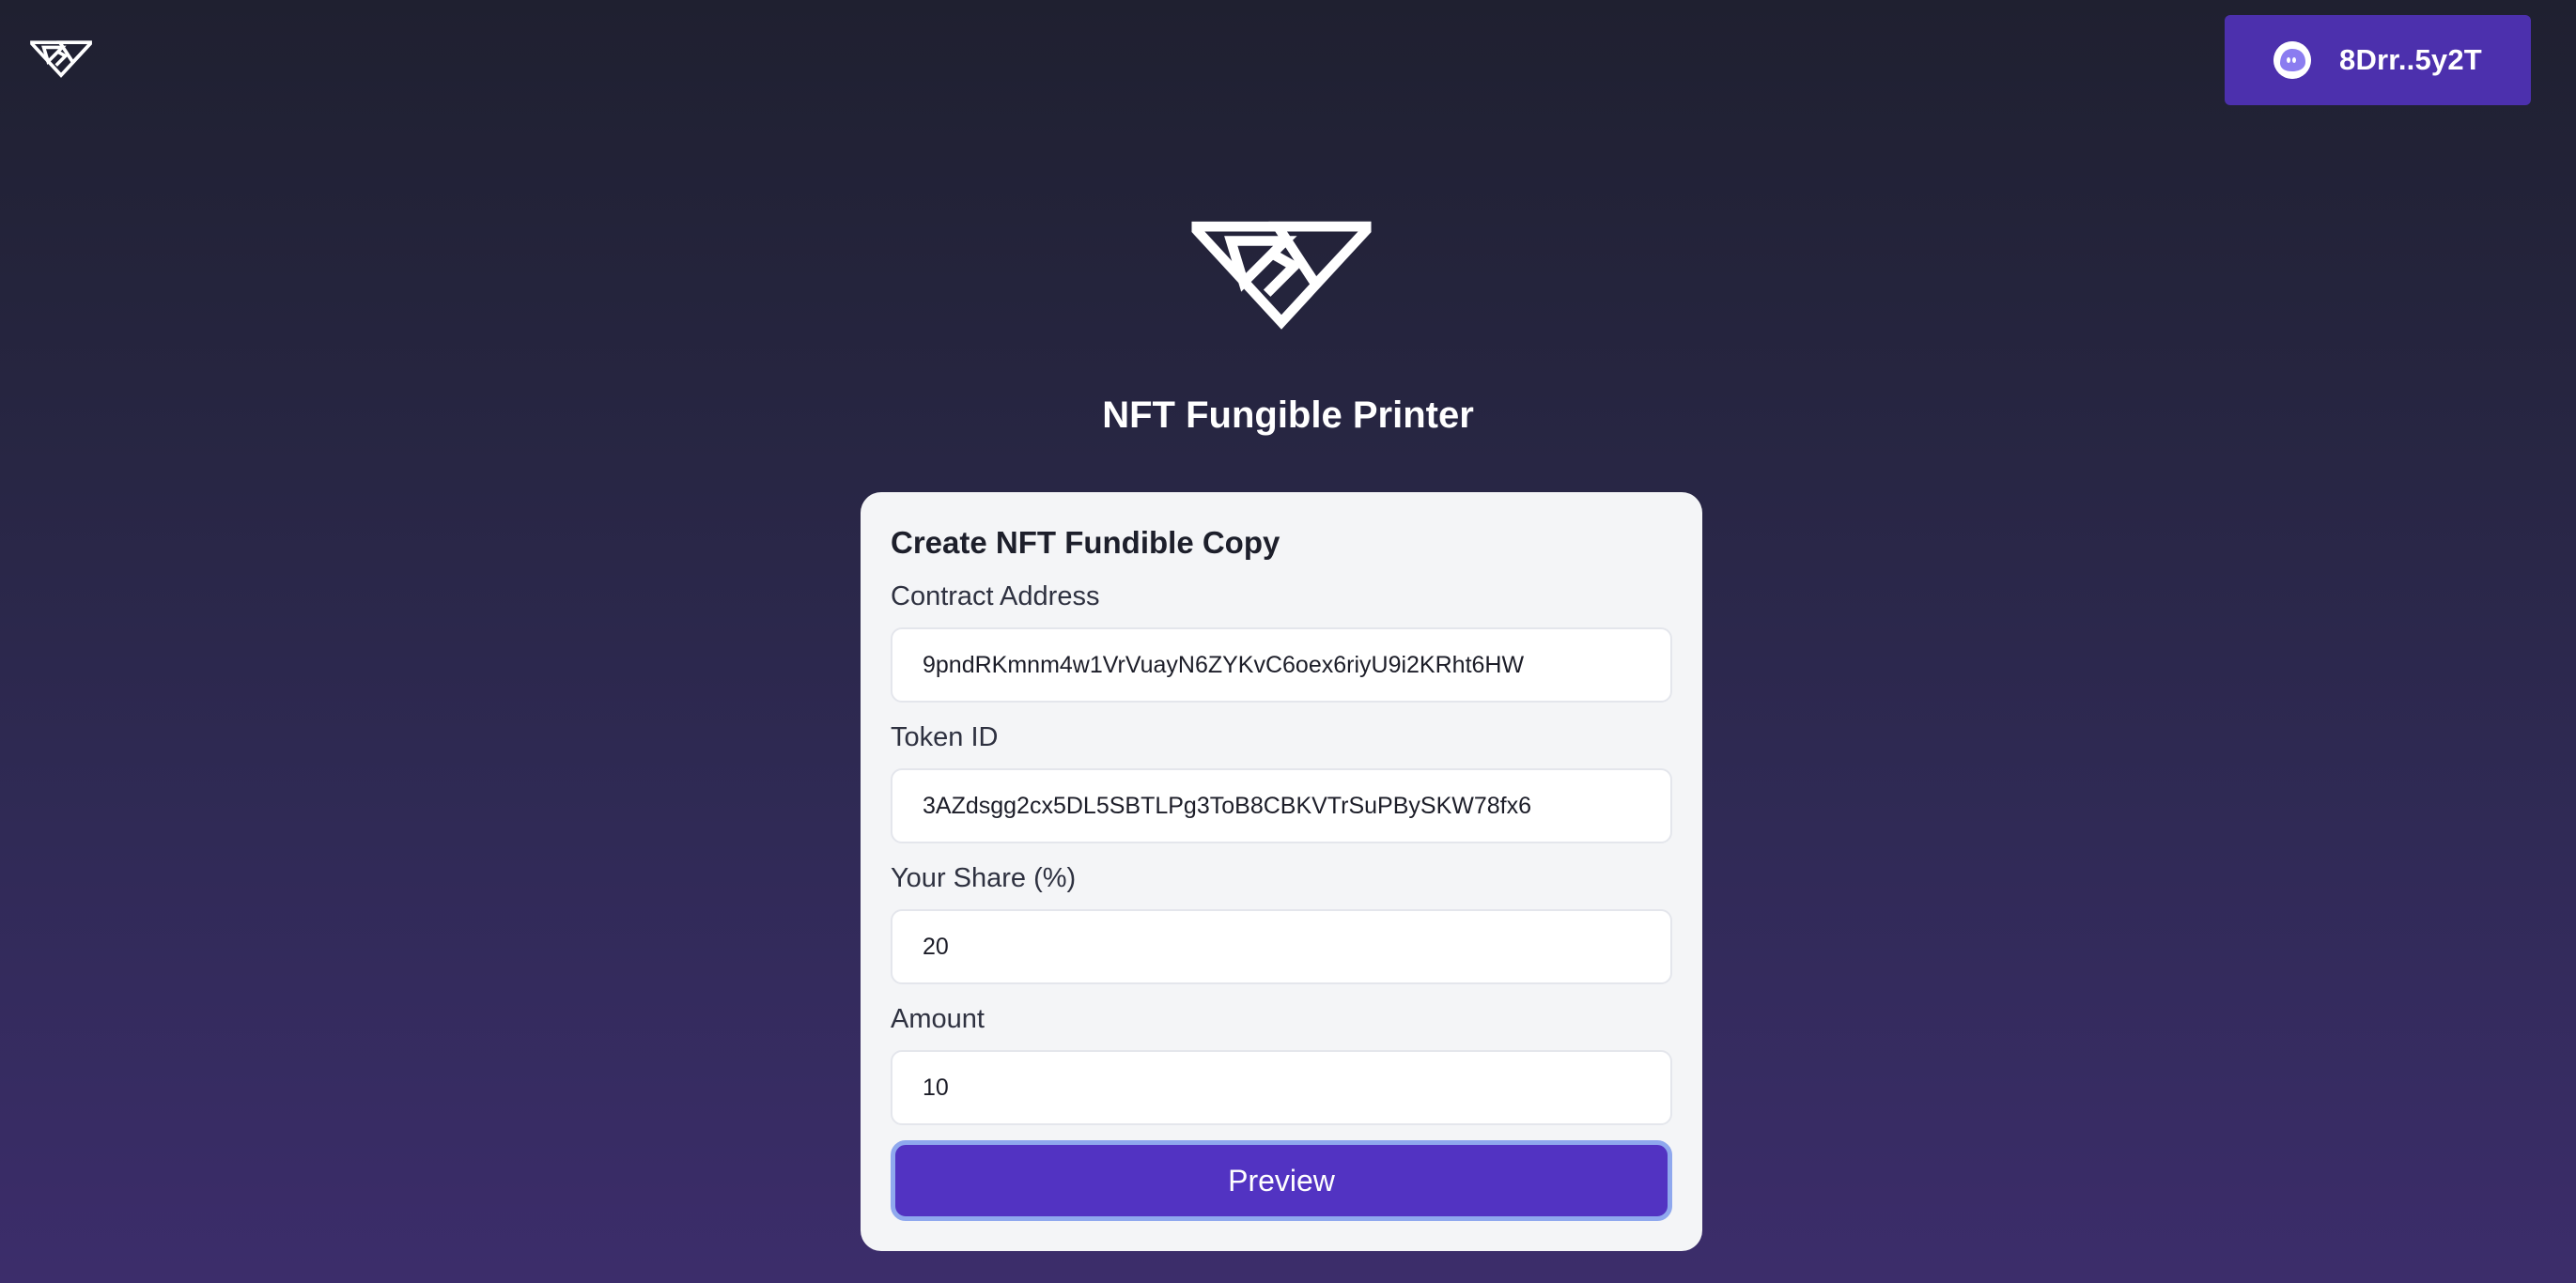 The image size is (2576, 1283). I want to click on amount-input, so click(1281, 1087).